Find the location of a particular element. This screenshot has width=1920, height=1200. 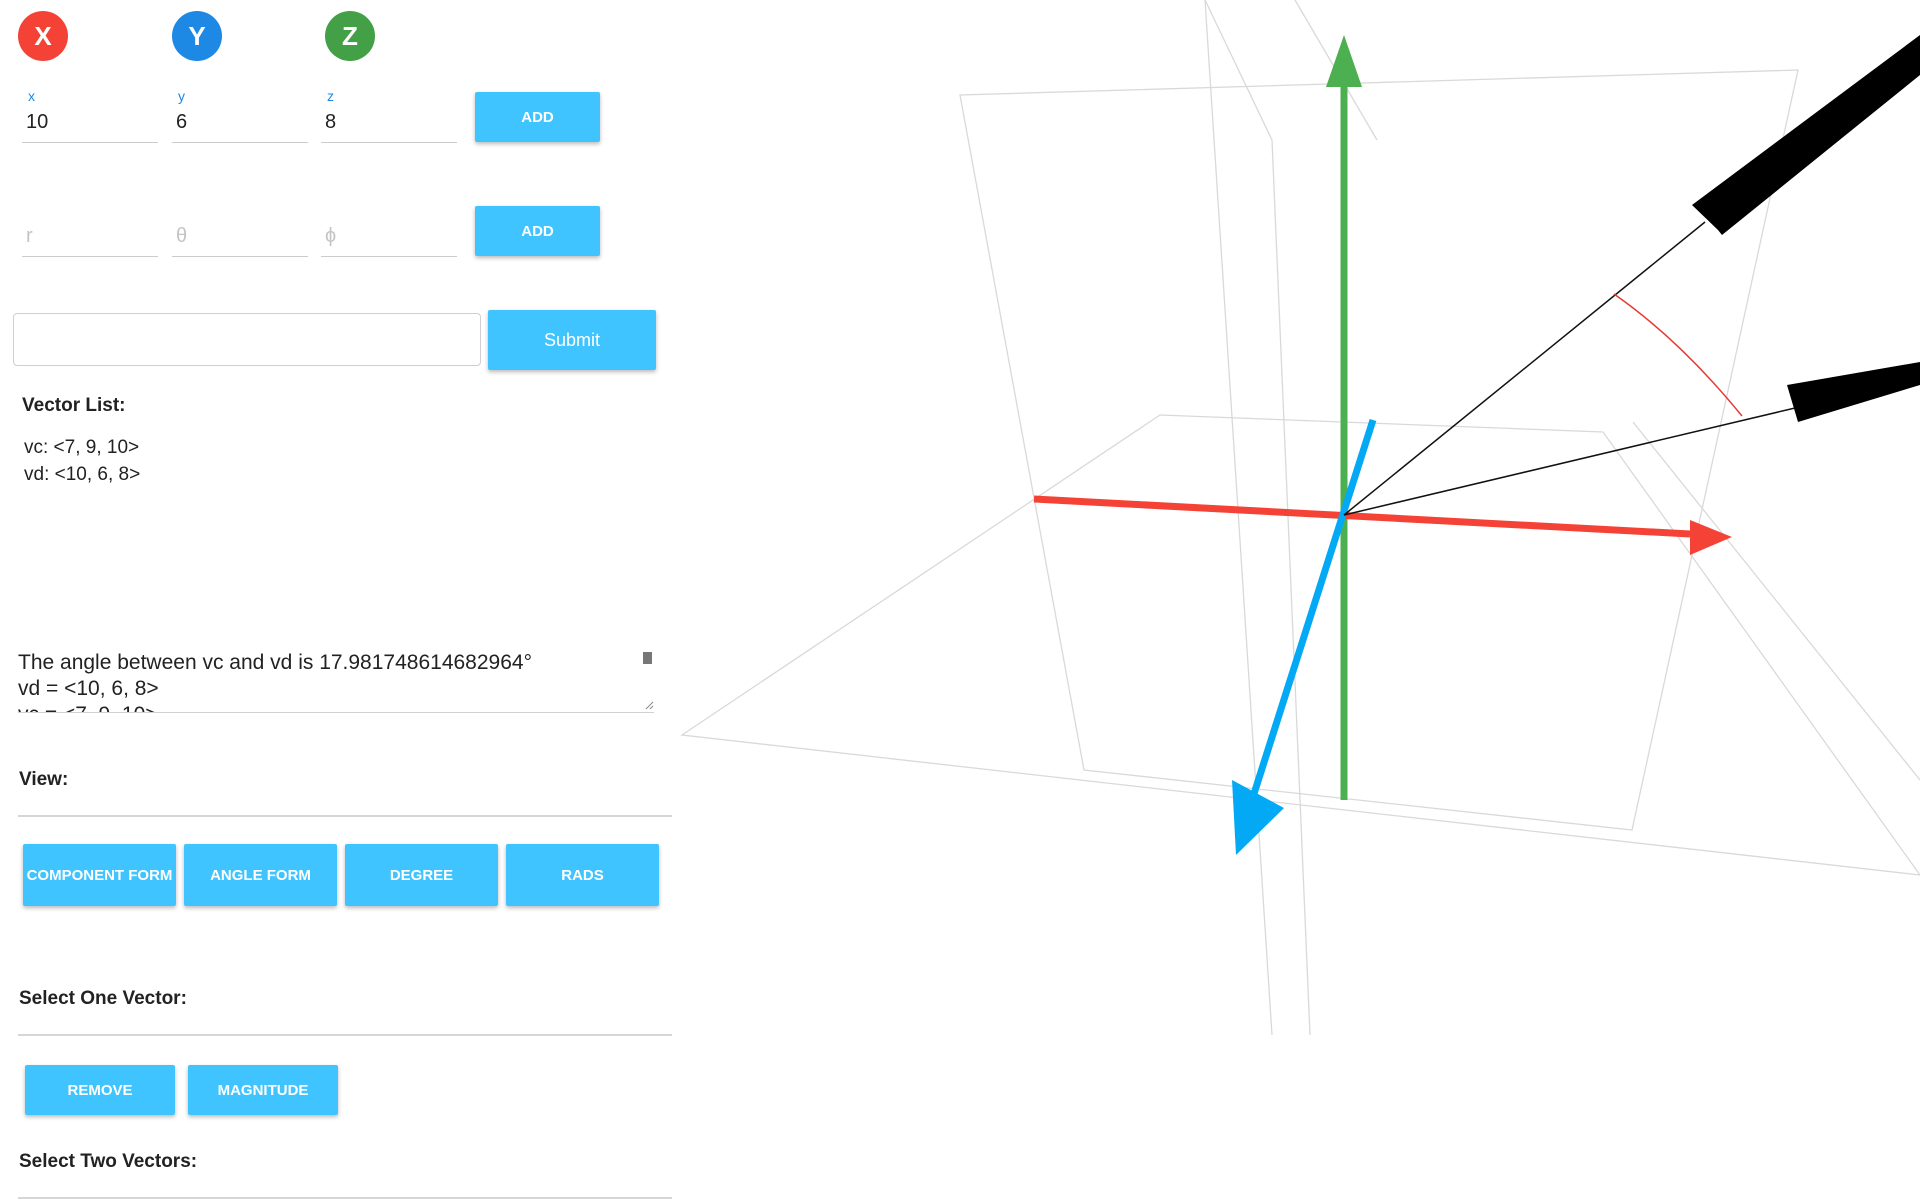

y-input is located at coordinates (240, 125).